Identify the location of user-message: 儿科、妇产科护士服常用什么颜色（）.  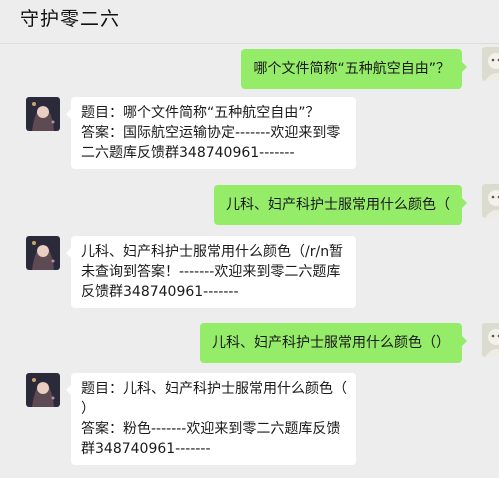
(333, 343).